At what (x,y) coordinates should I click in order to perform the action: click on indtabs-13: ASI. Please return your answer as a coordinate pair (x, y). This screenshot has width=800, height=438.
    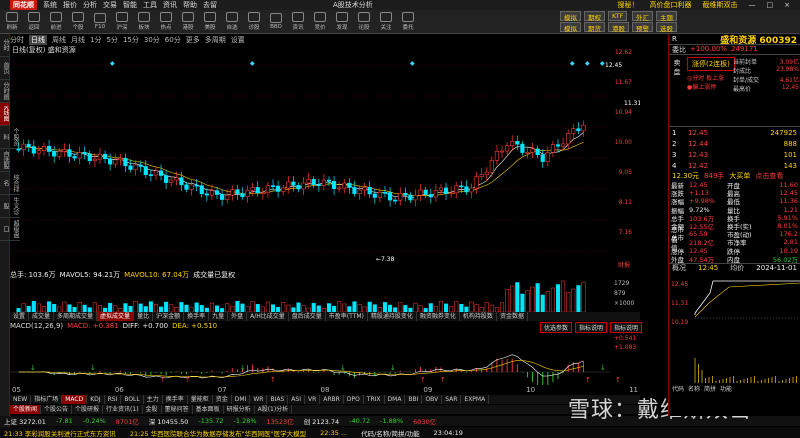
    Looking at the image, I should click on (296, 399).